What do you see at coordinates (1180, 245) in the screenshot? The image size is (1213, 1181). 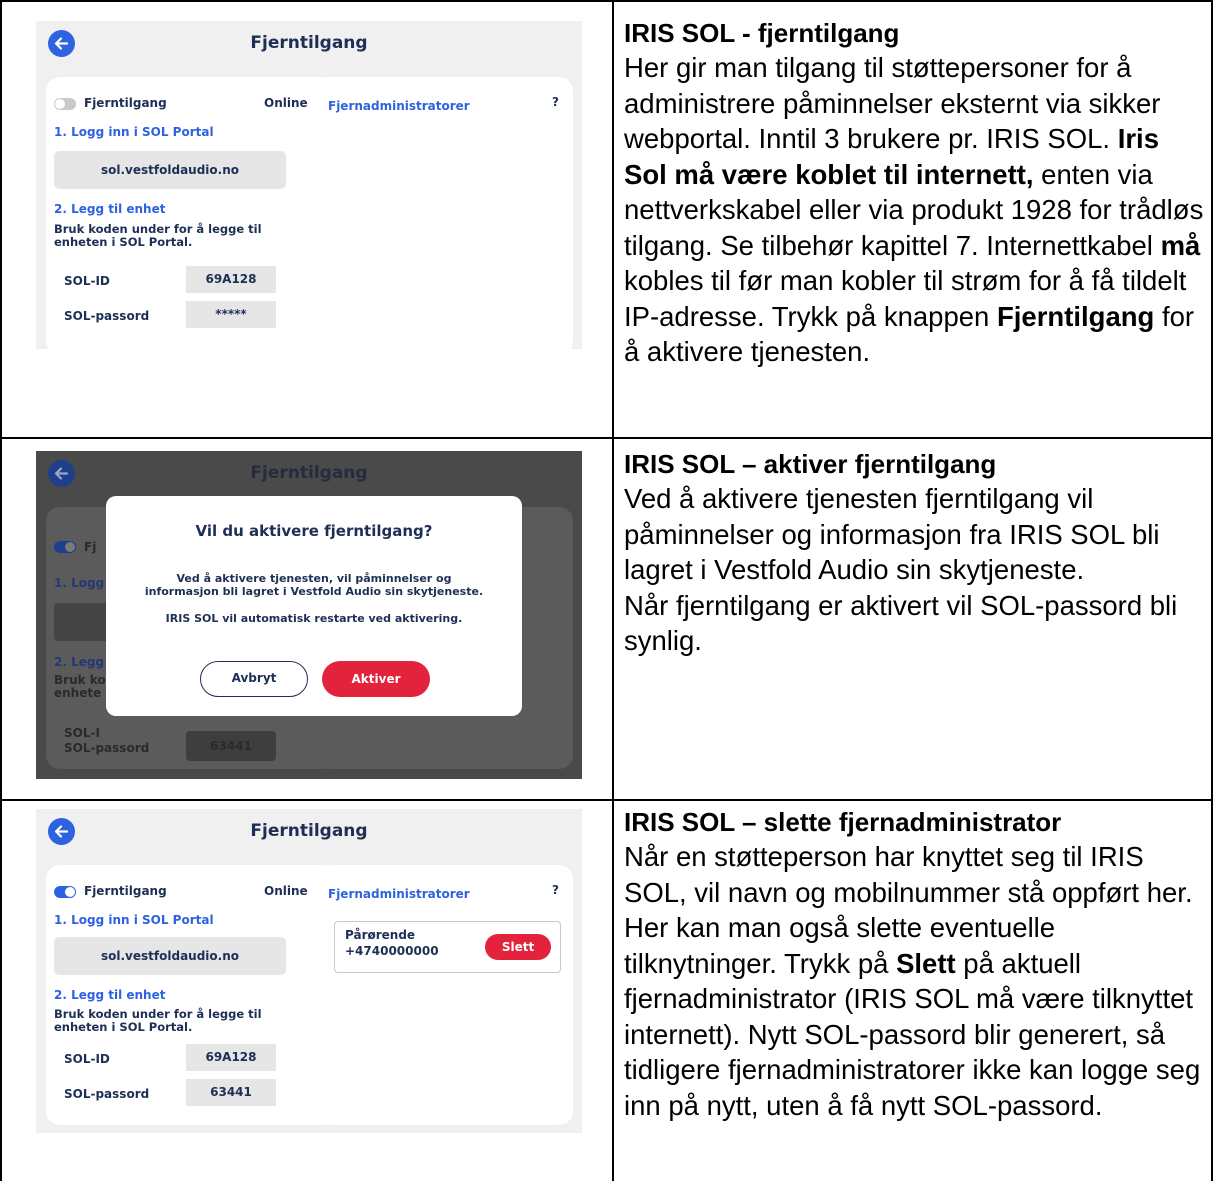 I see `bold-run: må` at bounding box center [1180, 245].